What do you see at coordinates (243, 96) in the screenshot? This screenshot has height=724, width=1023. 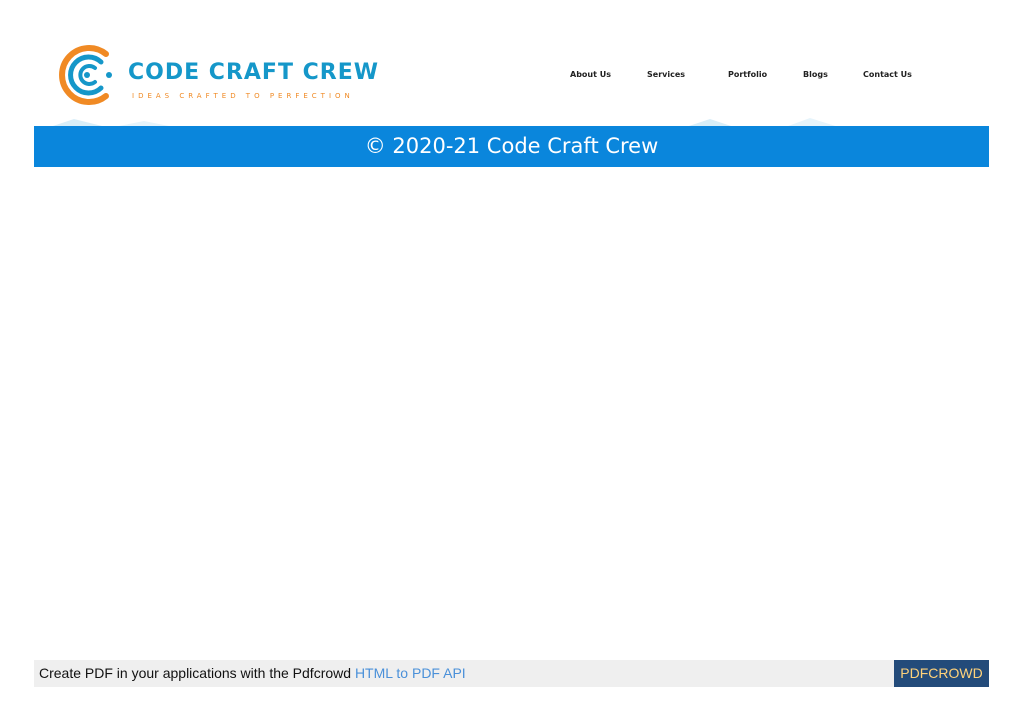 I see `logo-tagline: IDEAS CRAFTED TO PERFECTION` at bounding box center [243, 96].